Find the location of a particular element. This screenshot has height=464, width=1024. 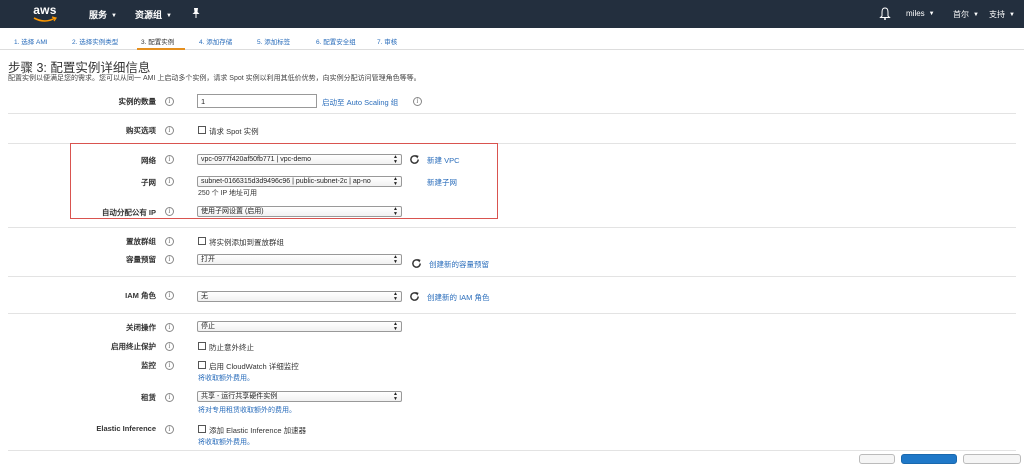

region-menu-label: 首尔 is located at coordinates (961, 14).